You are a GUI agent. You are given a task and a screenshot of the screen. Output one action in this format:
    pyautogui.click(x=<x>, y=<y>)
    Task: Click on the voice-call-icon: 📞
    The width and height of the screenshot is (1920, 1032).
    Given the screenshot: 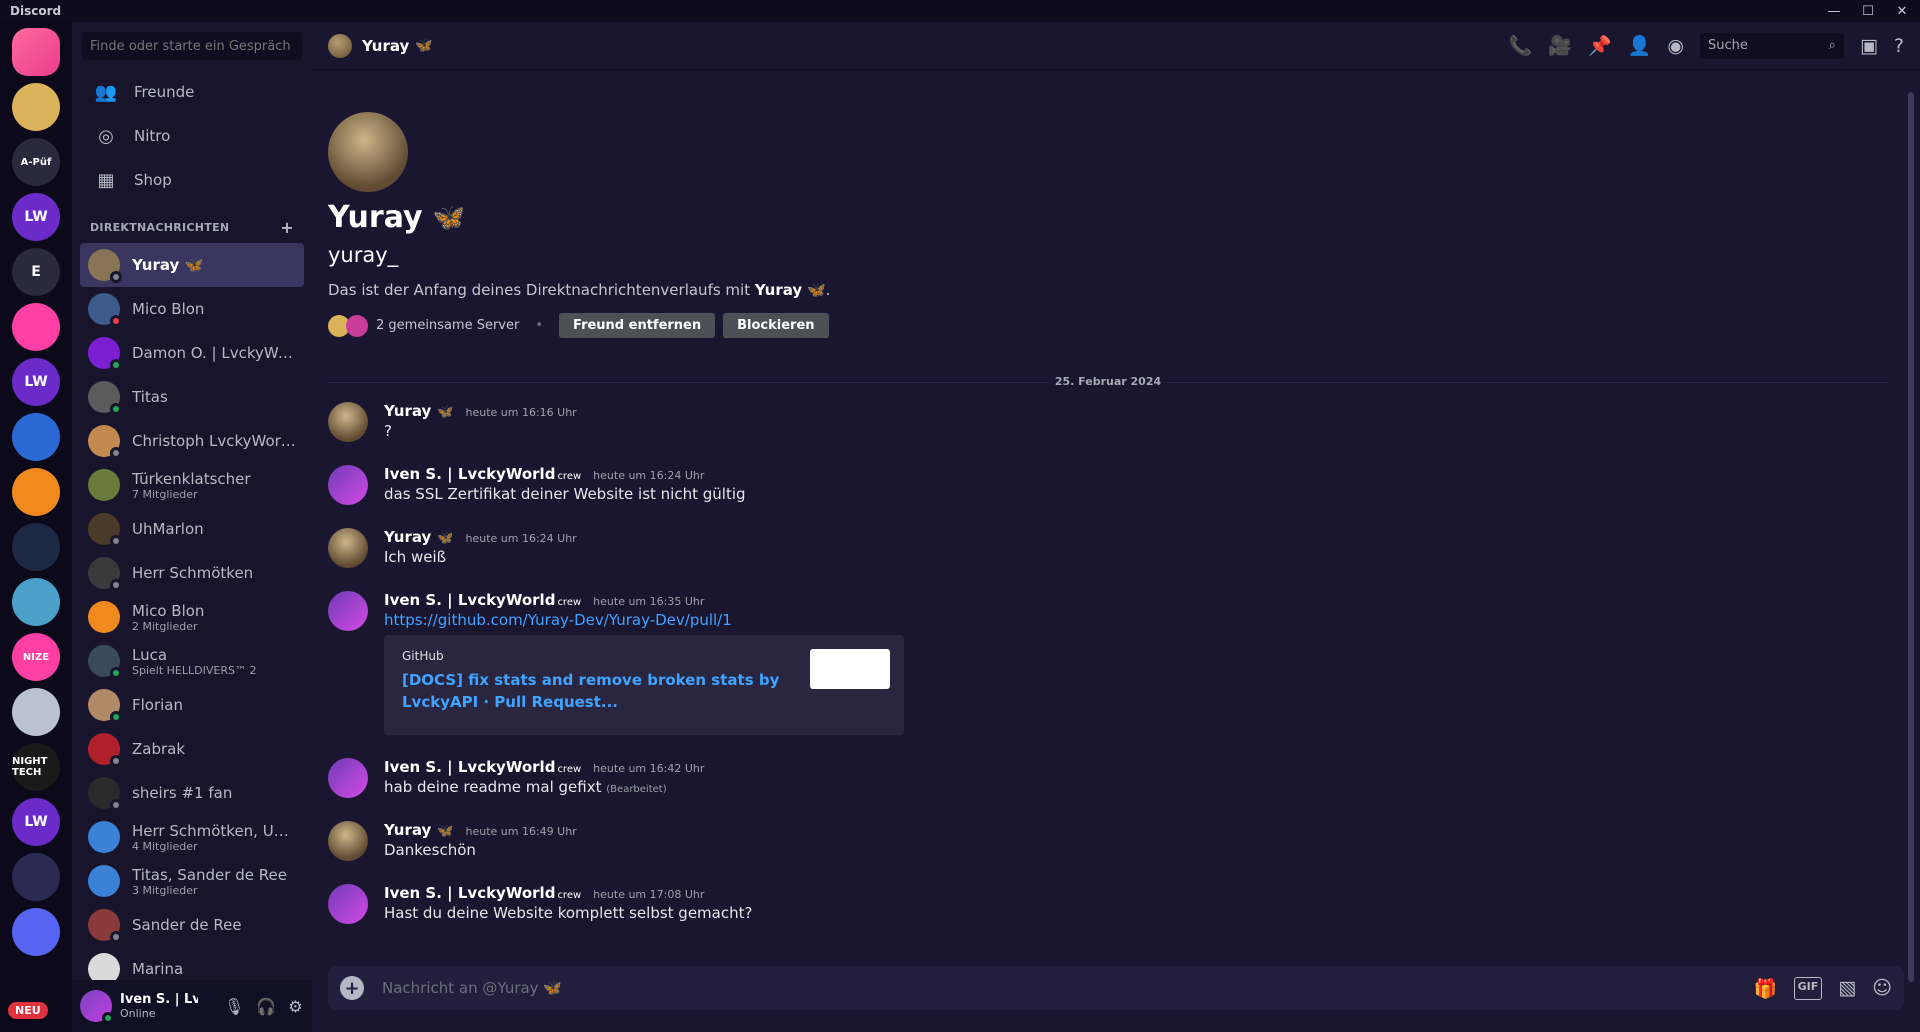 What is the action you would take?
    pyautogui.click(x=1521, y=45)
    